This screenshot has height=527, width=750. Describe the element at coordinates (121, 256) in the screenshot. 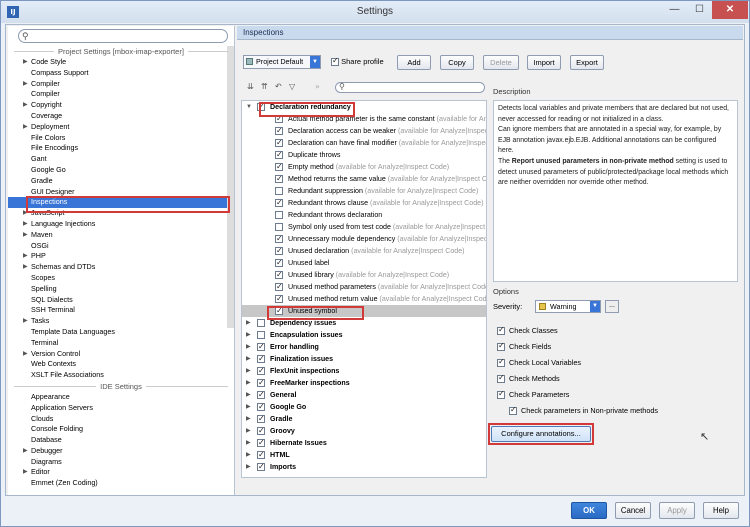

I see `sidebar-item-php: ▶ PHP` at that location.